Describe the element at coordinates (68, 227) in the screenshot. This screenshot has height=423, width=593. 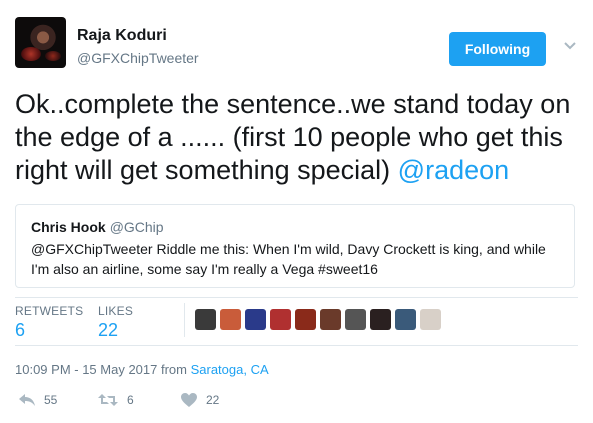
I see `quoted-author-name: Chris Hook` at that location.